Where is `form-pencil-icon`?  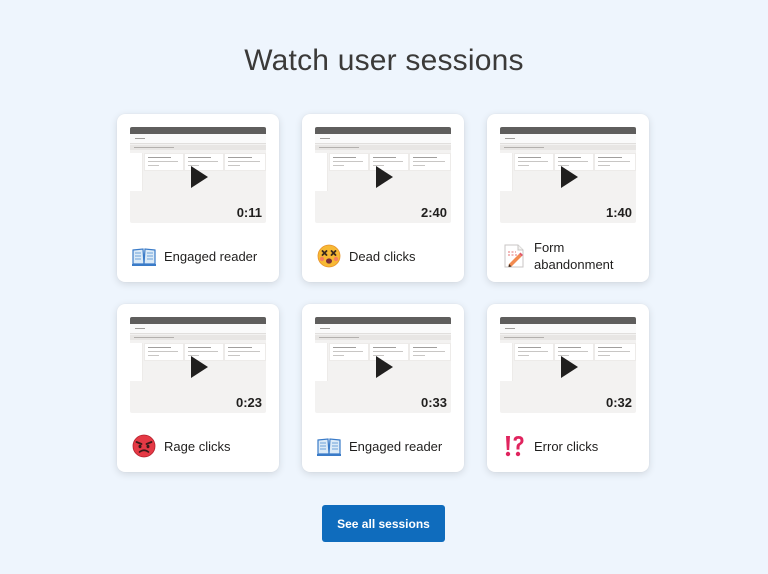 form-pencil-icon is located at coordinates (514, 256).